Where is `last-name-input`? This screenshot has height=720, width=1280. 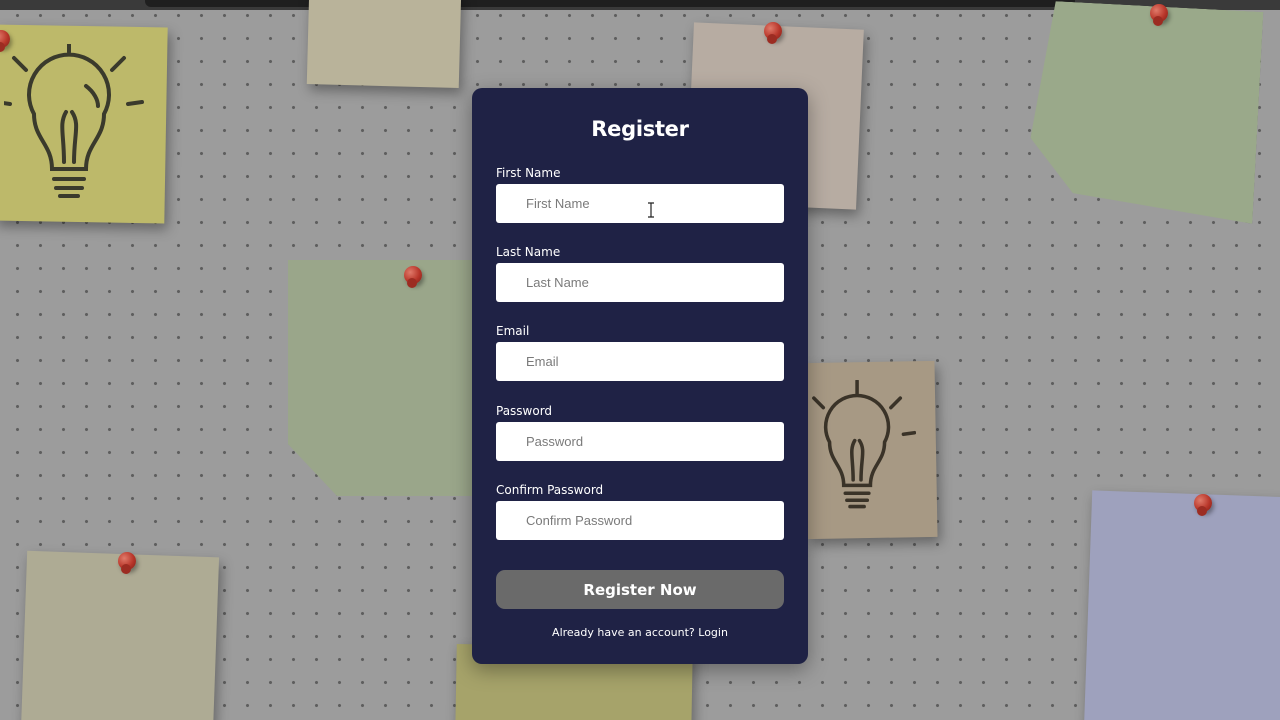
last-name-input is located at coordinates (640, 282).